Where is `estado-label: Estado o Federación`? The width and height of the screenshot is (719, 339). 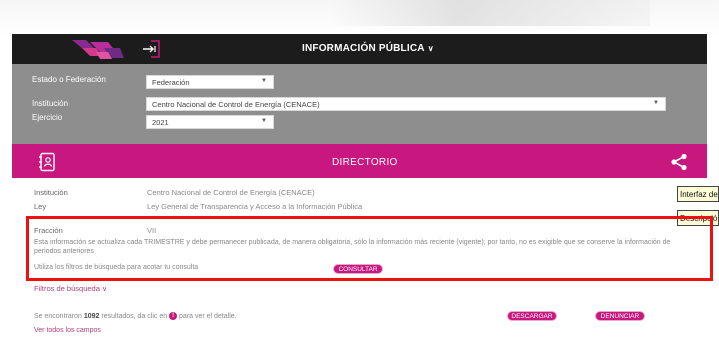
estado-label: Estado o Federación is located at coordinates (69, 79).